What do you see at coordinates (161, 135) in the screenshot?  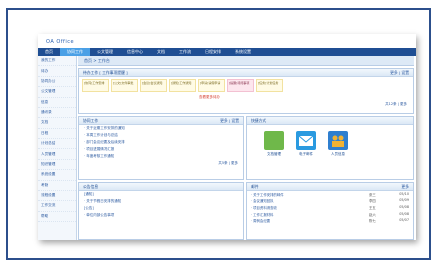 I see `list-item: · 本周工作计划与总结` at bounding box center [161, 135].